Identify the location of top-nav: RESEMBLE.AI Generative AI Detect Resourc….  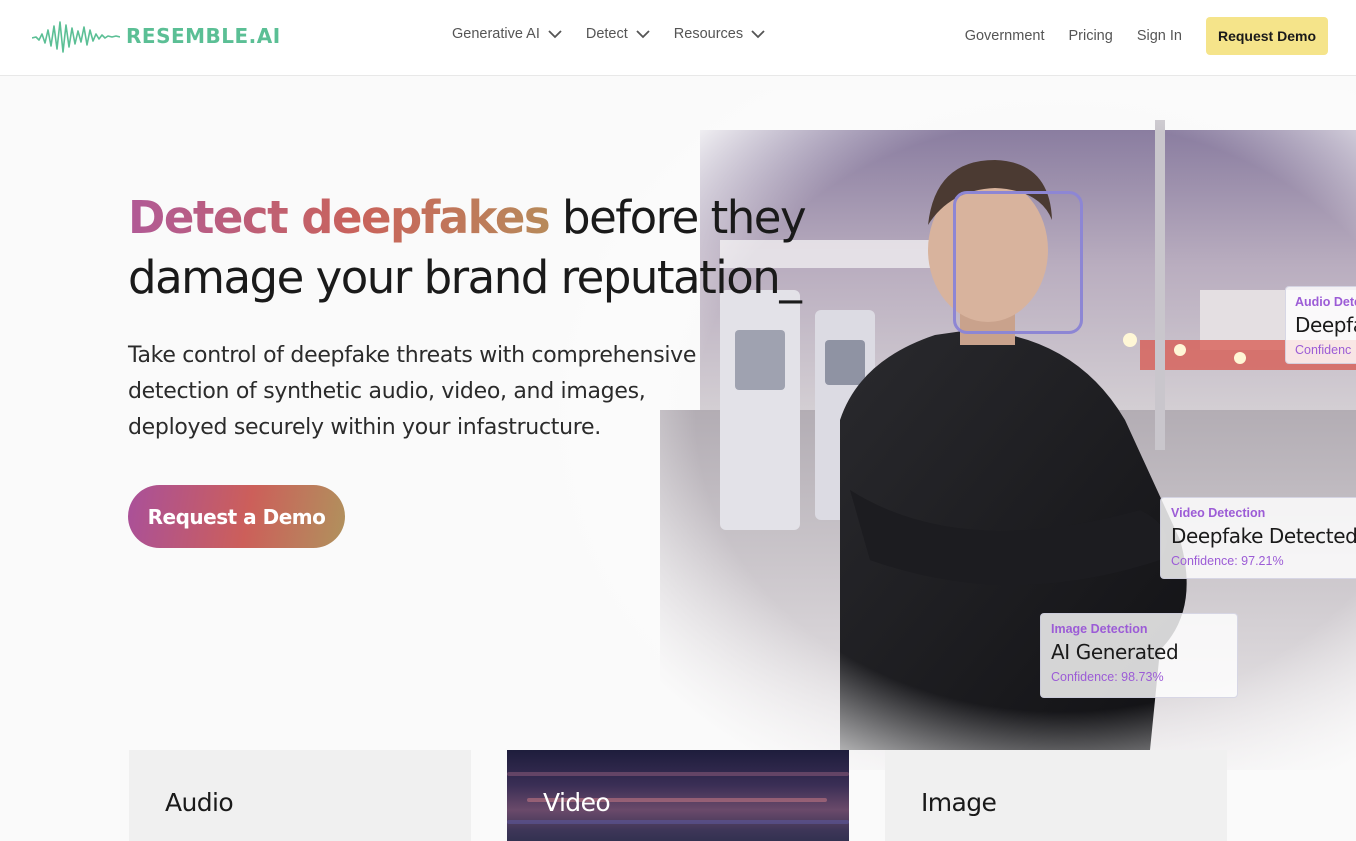
(678, 38).